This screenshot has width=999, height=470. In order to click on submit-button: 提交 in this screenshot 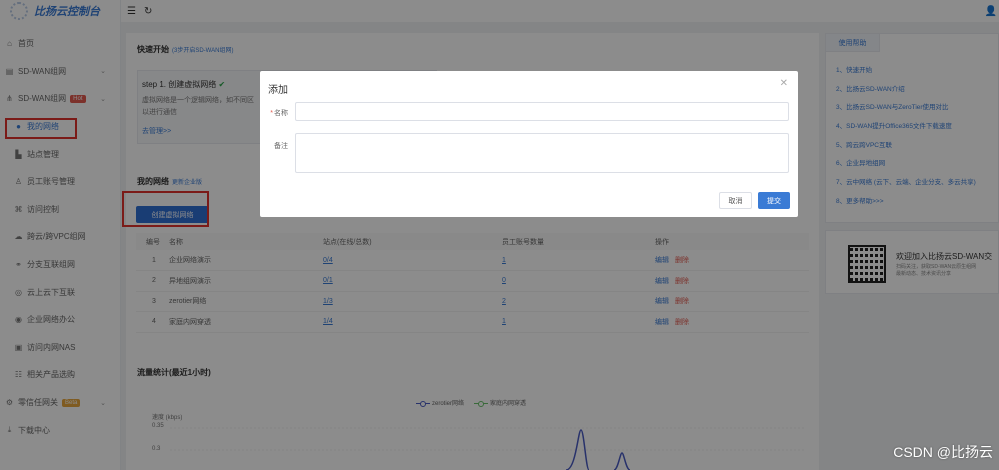, I will do `click(774, 200)`.